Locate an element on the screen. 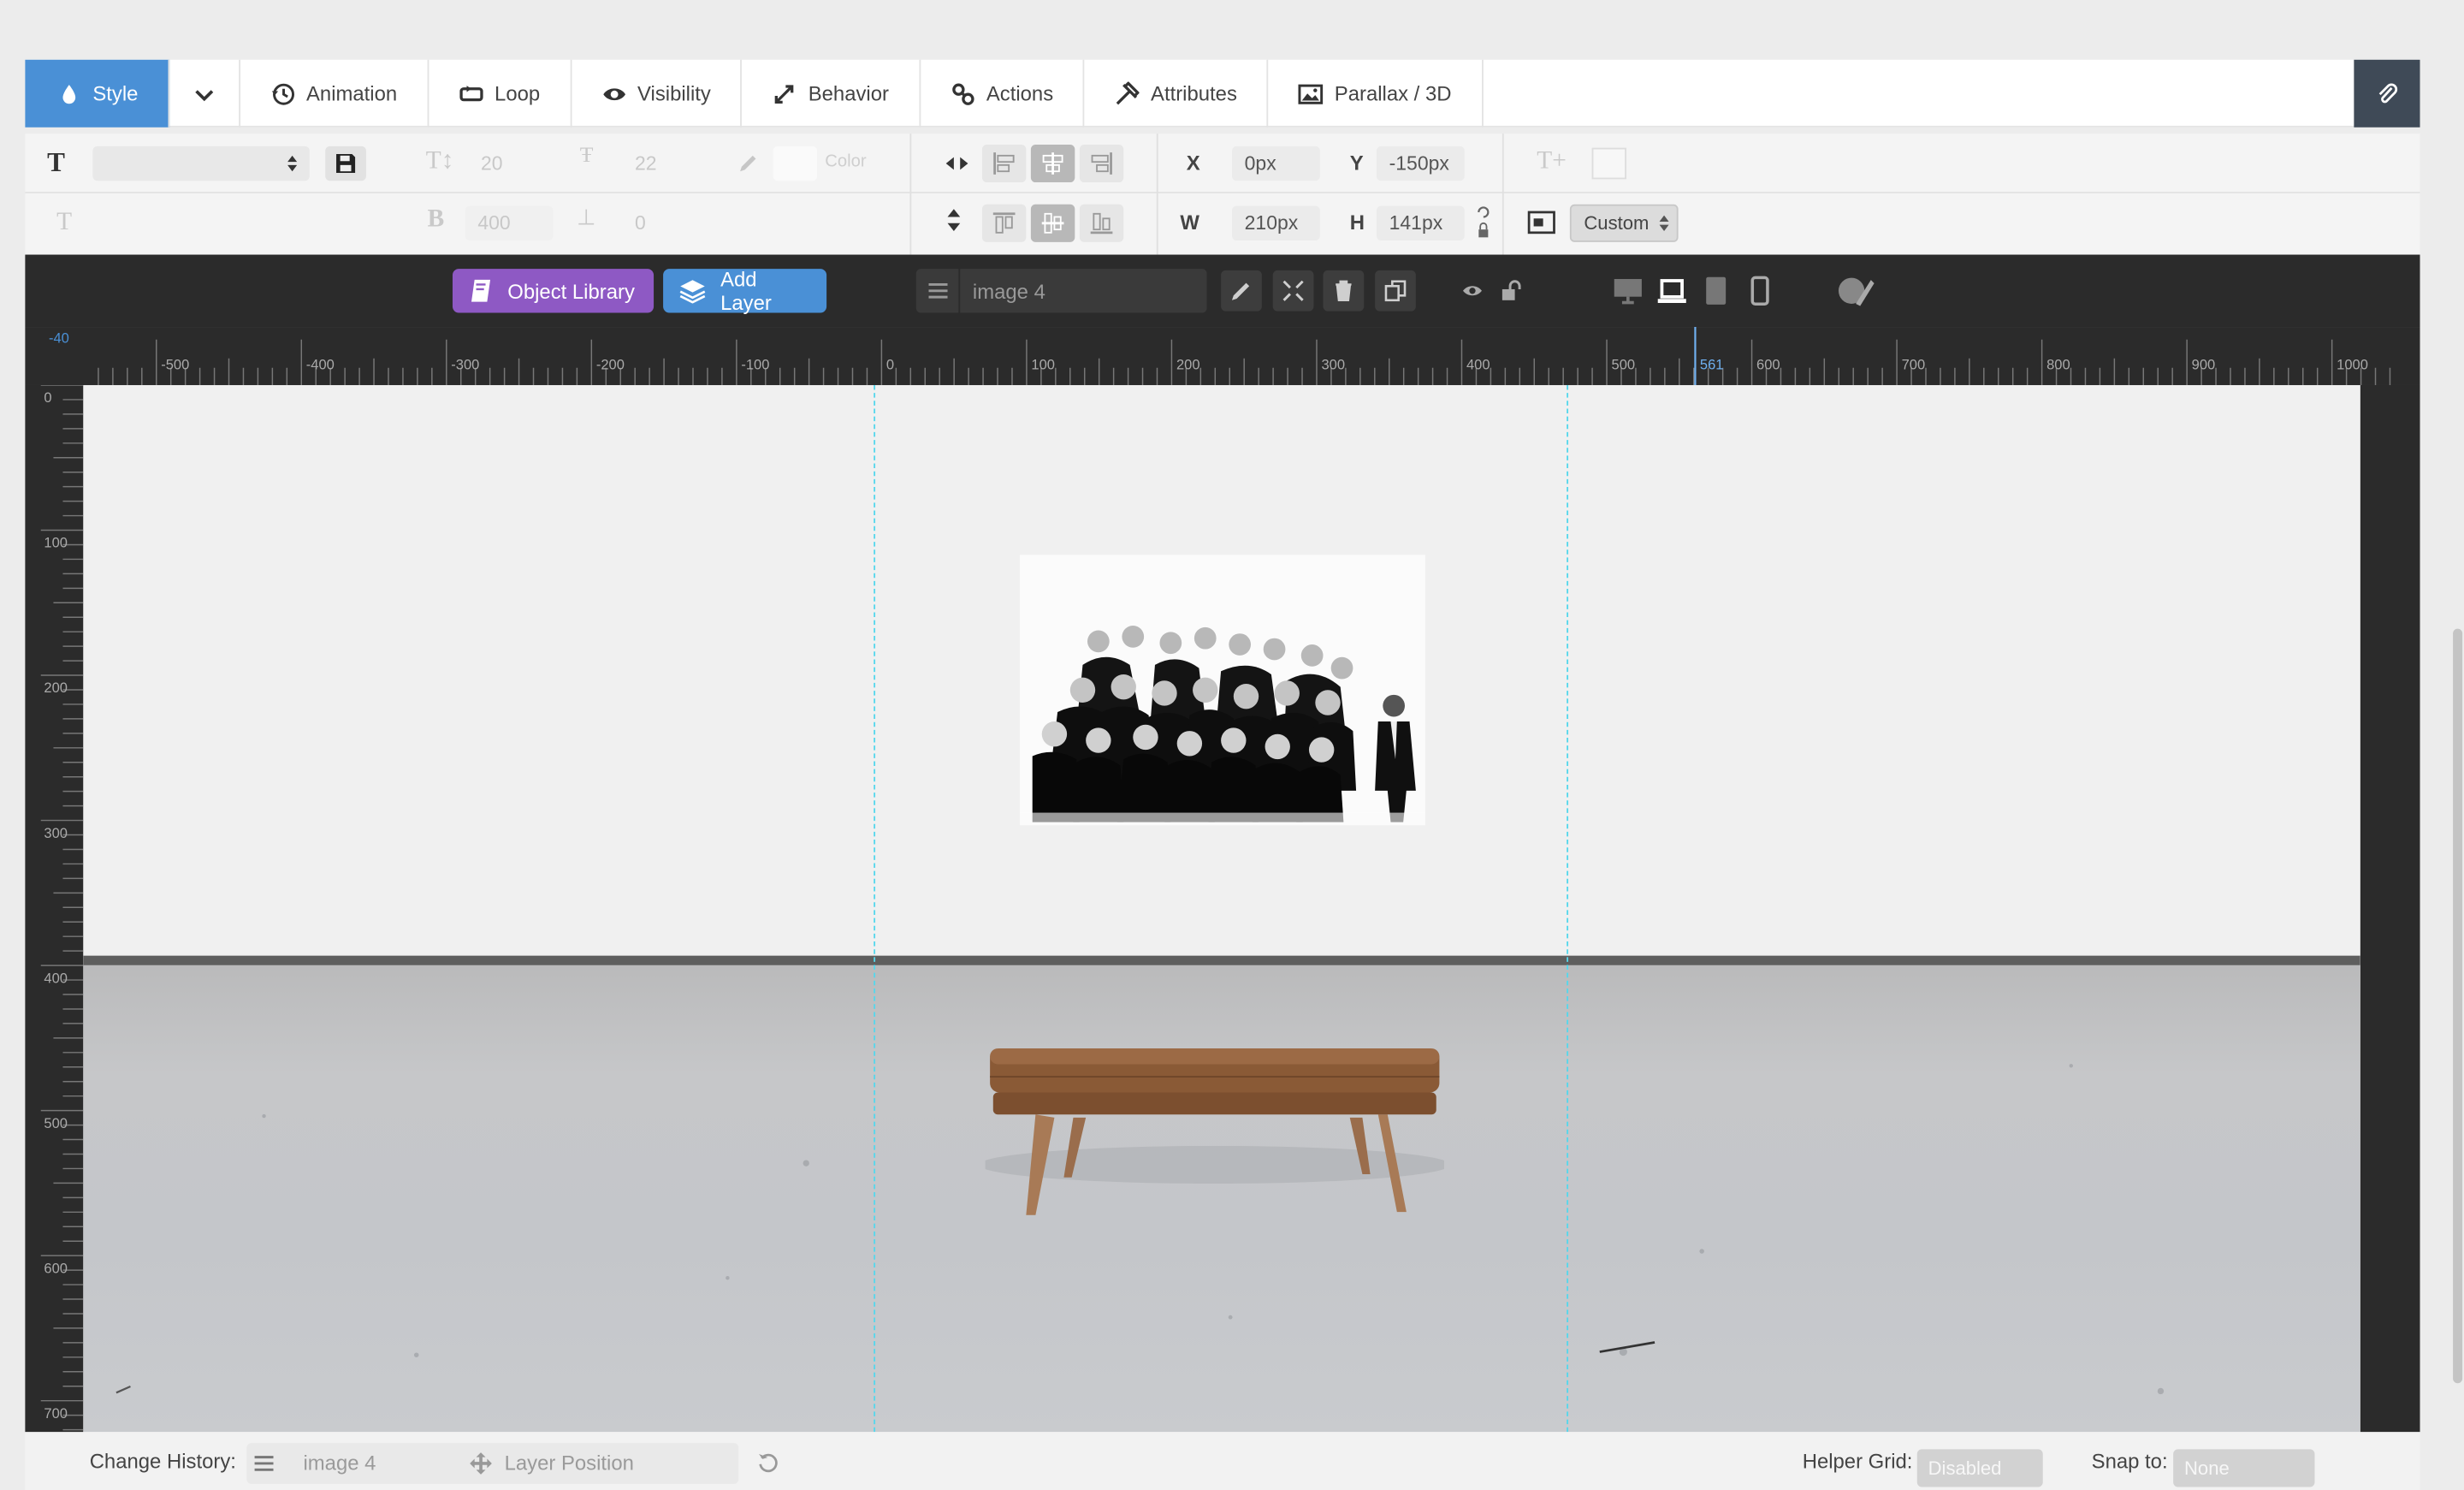 The image size is (2464, 1490). helper-grid-select: Disabled is located at coordinates (1979, 1468).